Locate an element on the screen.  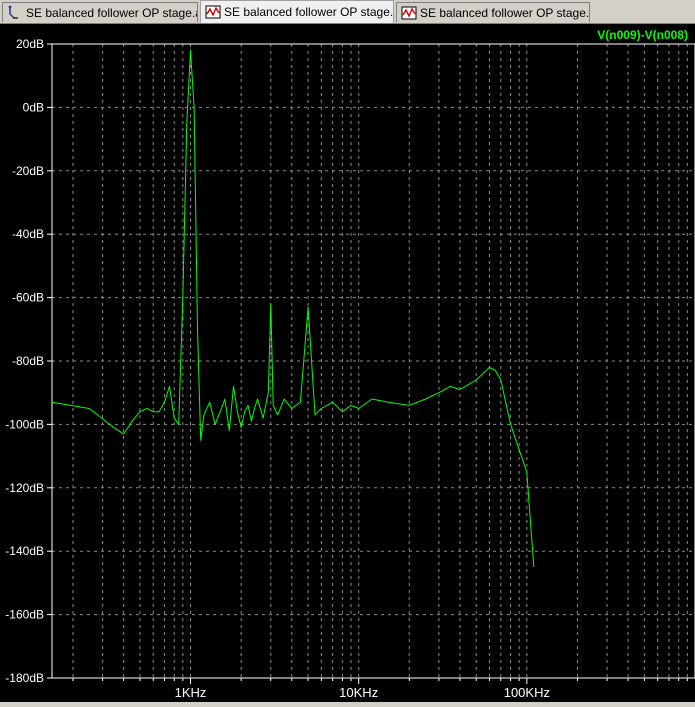
trace-label: V(n009)-V(n008) is located at coordinates (642, 35).